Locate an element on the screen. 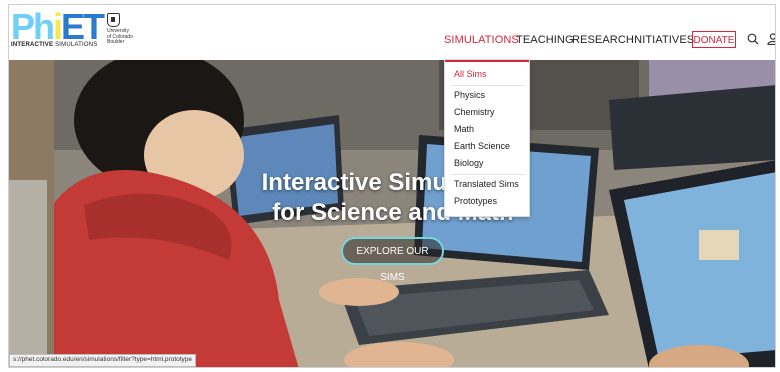  phet-logo-h: i is located at coordinates (58, 26).